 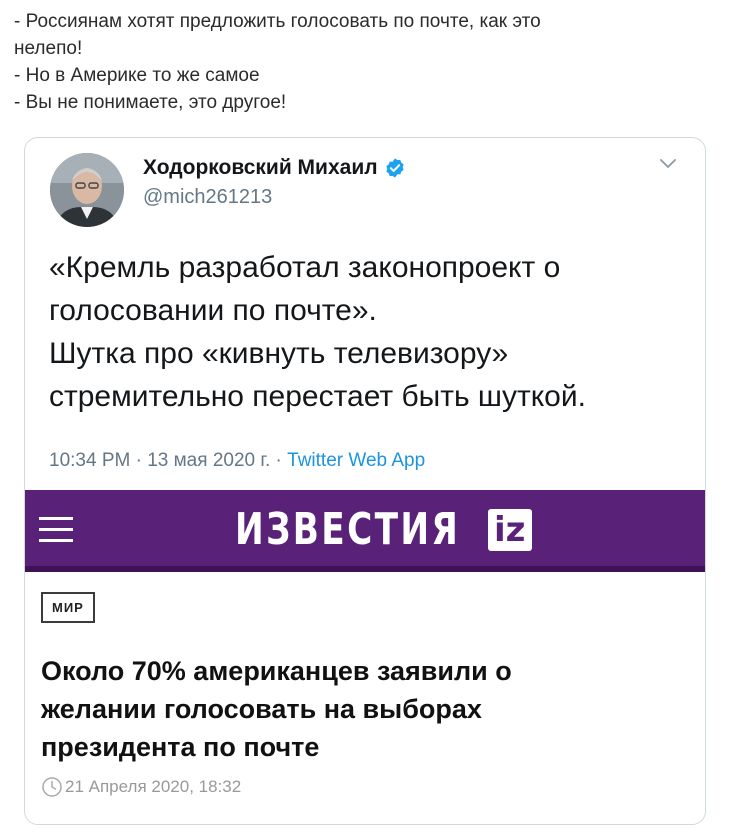 What do you see at coordinates (317, 396) in the screenshot?
I see `tweet-text-line: стремительно перестает быть шуткой.` at bounding box center [317, 396].